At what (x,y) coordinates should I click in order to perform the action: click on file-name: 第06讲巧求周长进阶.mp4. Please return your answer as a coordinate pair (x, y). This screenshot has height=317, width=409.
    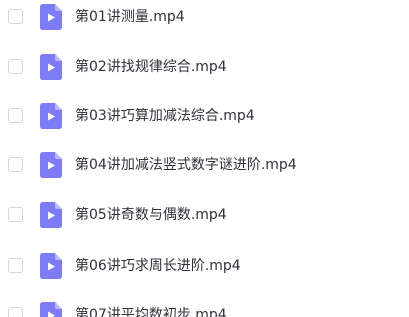
    Looking at the image, I should click on (158, 266).